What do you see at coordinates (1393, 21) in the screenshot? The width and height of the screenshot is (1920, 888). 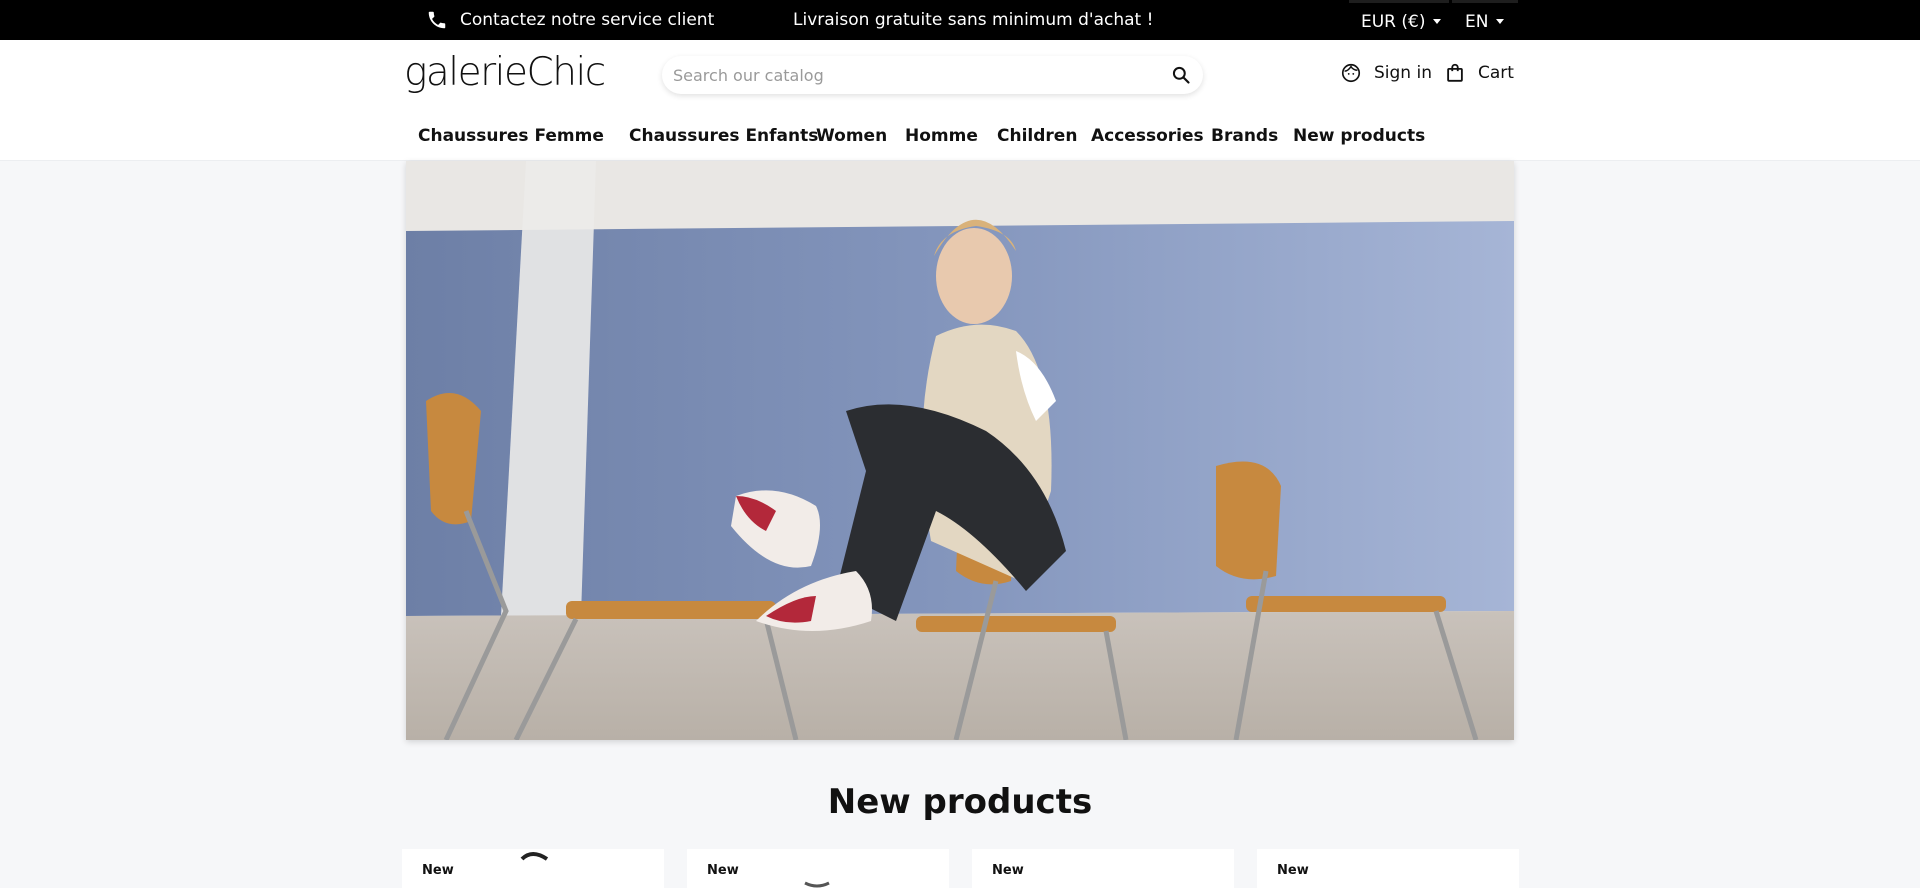 I see `currency-label: EUR (€)` at bounding box center [1393, 21].